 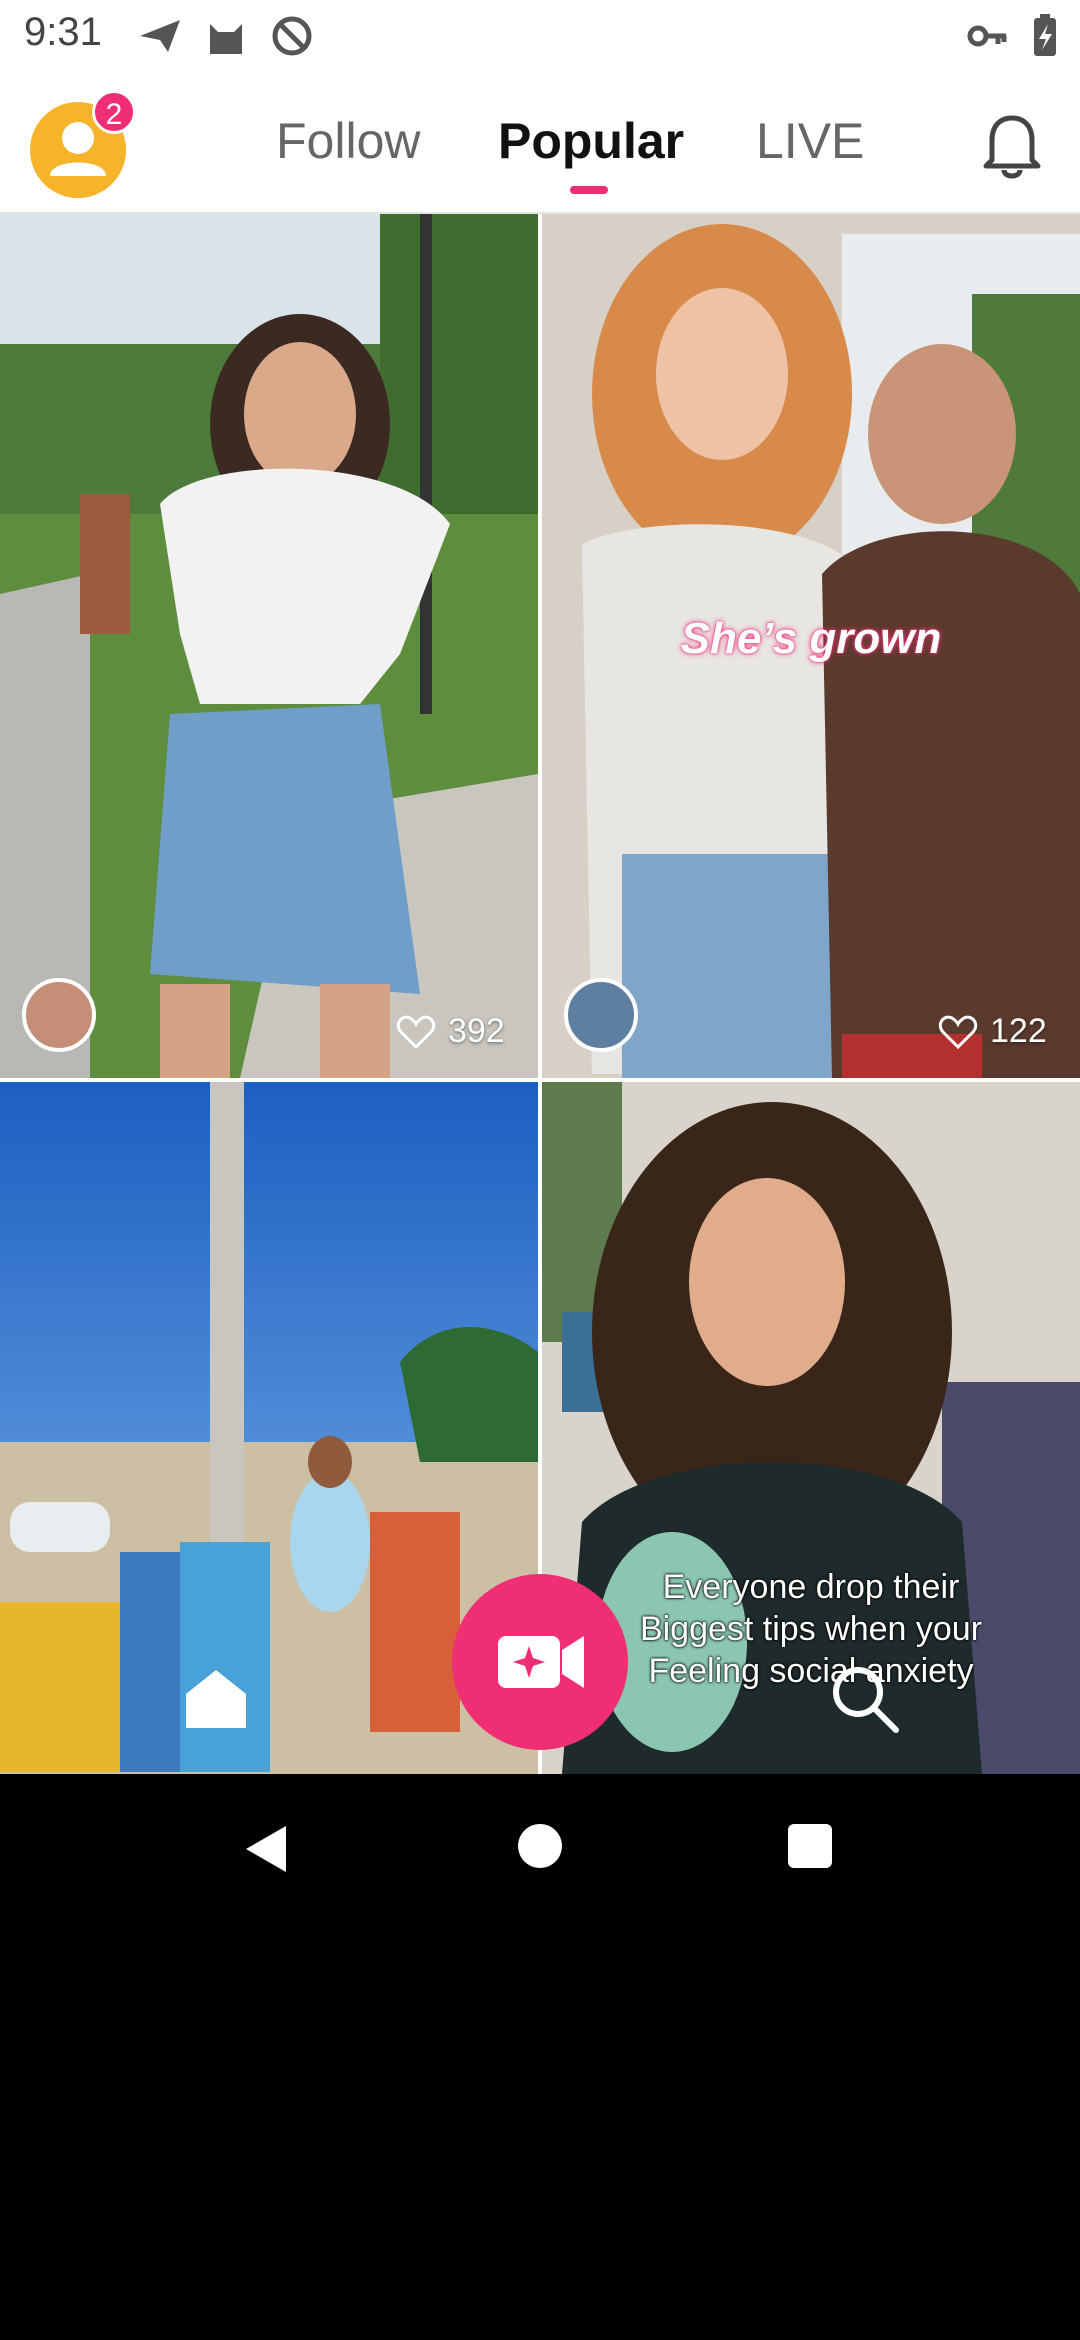 What do you see at coordinates (864, 1698) in the screenshot?
I see `search-icon` at bounding box center [864, 1698].